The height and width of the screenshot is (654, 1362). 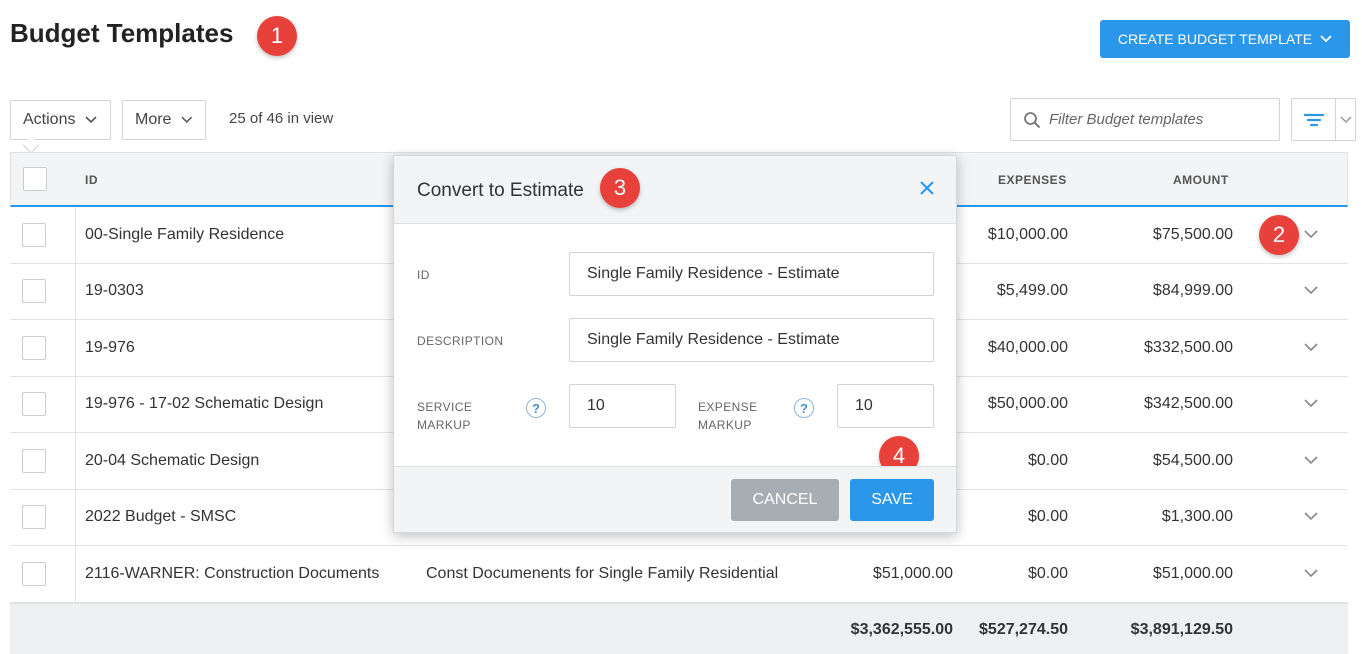 What do you see at coordinates (675, 499) in the screenshot?
I see `dialog-footer: CANCEL SAVE` at bounding box center [675, 499].